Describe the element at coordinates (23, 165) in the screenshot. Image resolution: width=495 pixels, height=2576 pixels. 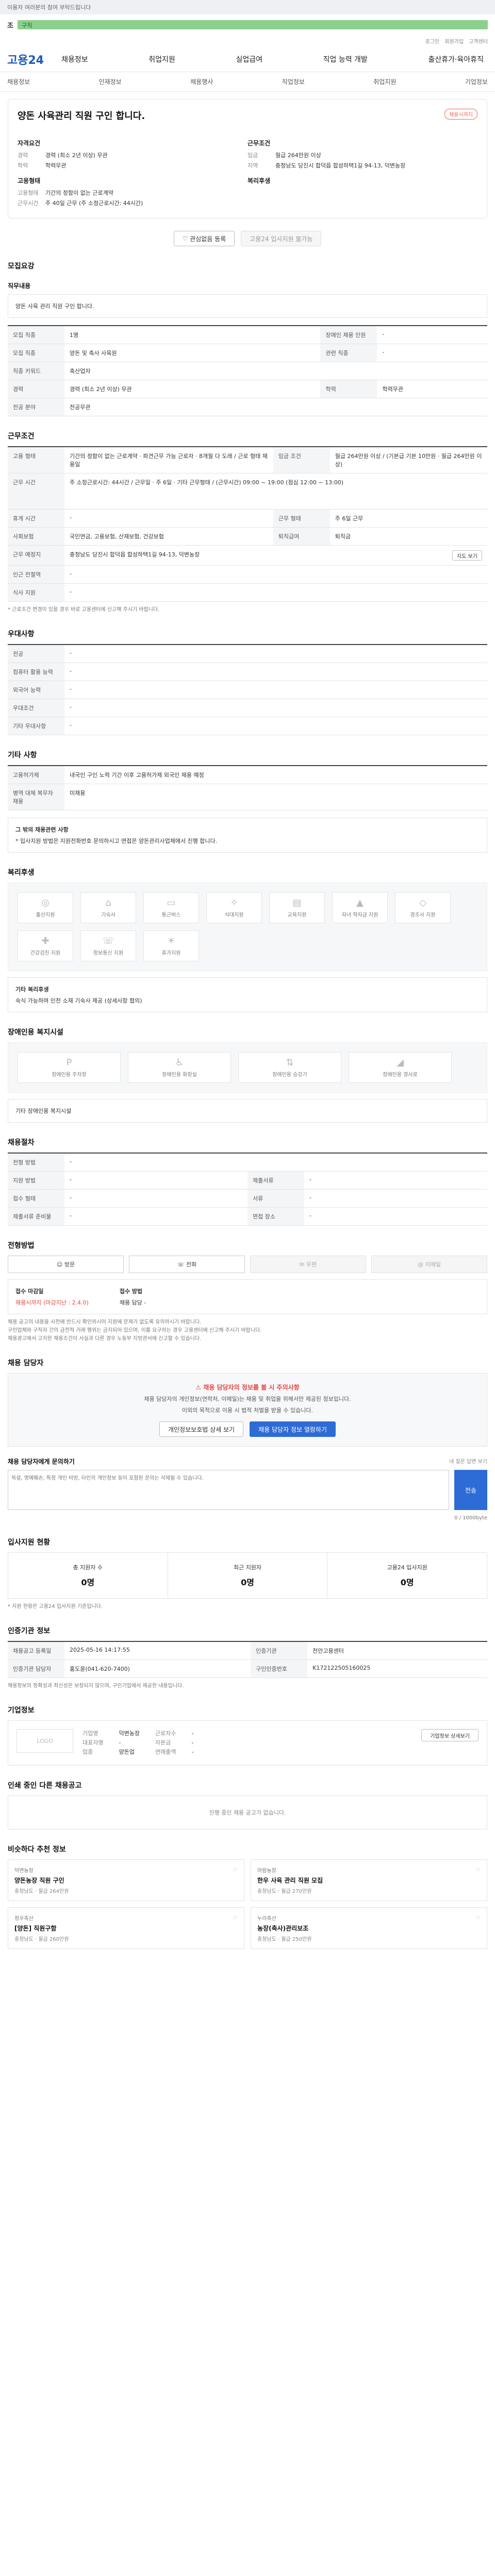
I see `summary-key: 학력` at that location.